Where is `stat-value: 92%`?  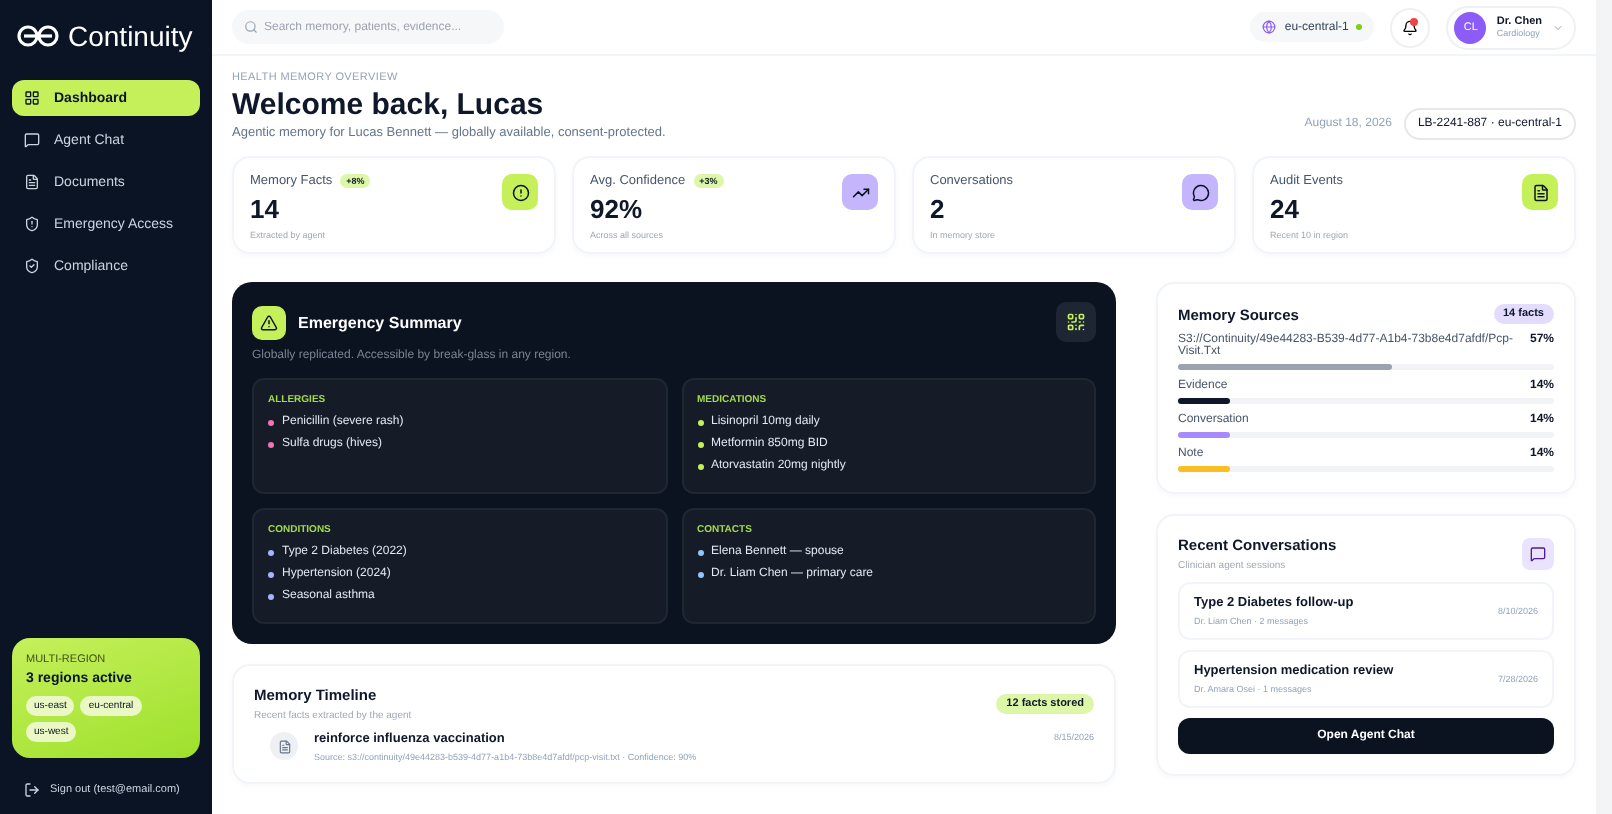 stat-value: 92% is located at coordinates (617, 209).